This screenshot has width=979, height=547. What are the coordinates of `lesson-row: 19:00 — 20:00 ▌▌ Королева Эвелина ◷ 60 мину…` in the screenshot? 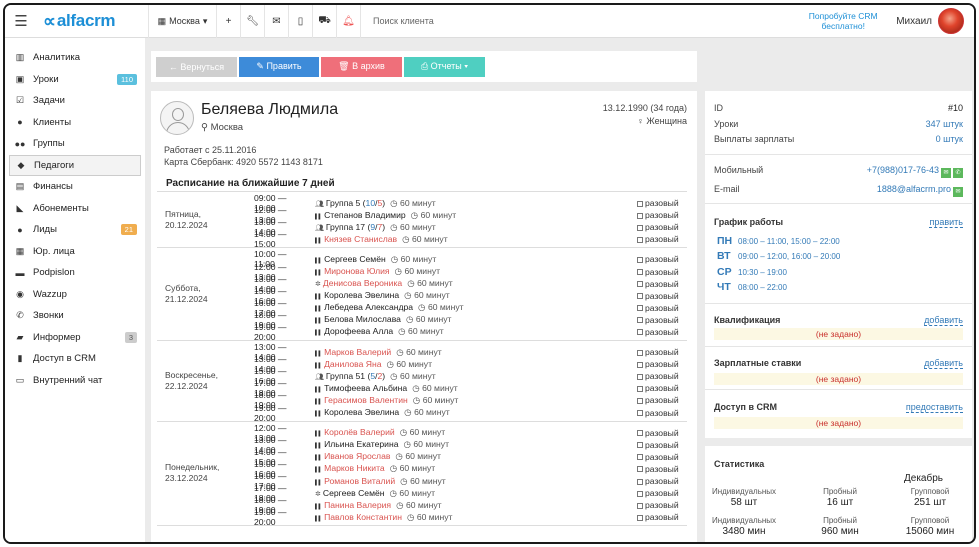 It's located at (422, 413).